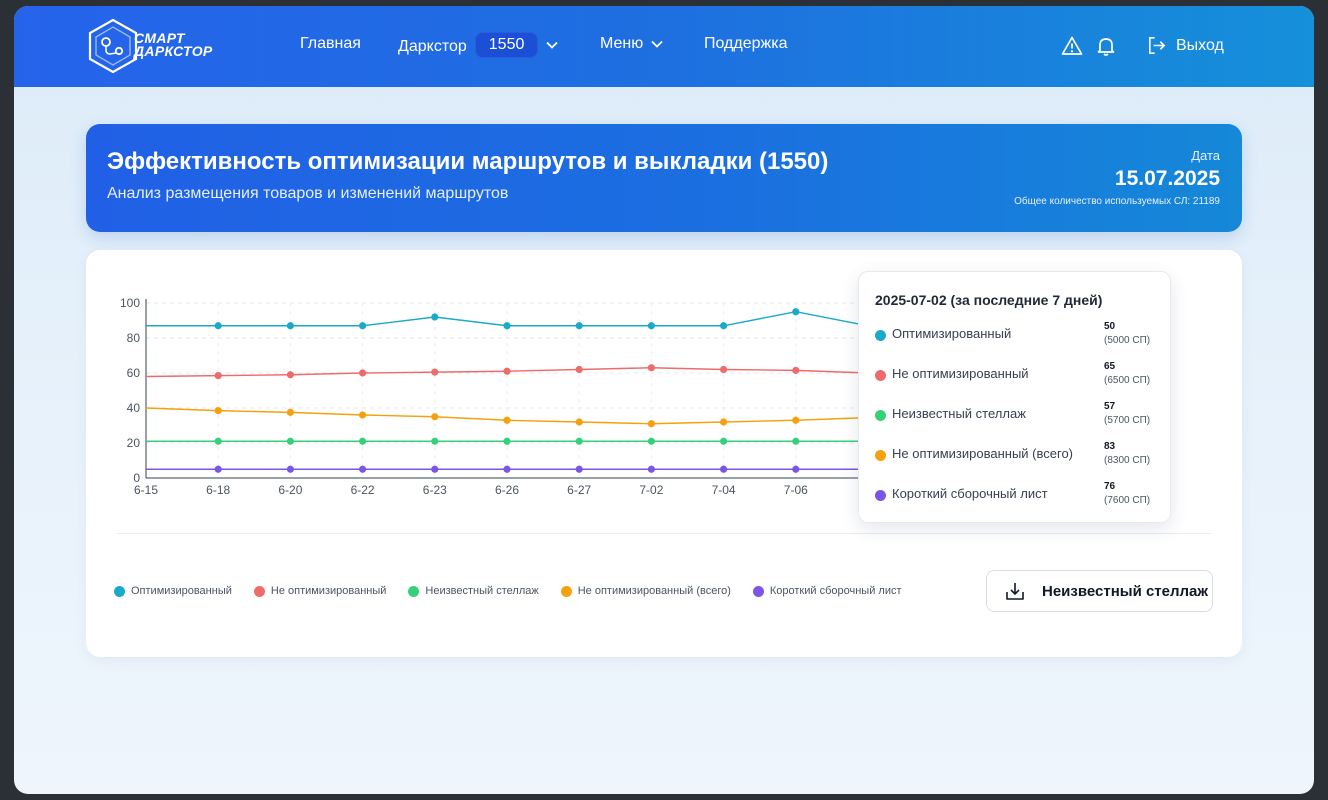 The image size is (1328, 800). Describe the element at coordinates (1015, 591) in the screenshot. I see `download-icon` at that location.